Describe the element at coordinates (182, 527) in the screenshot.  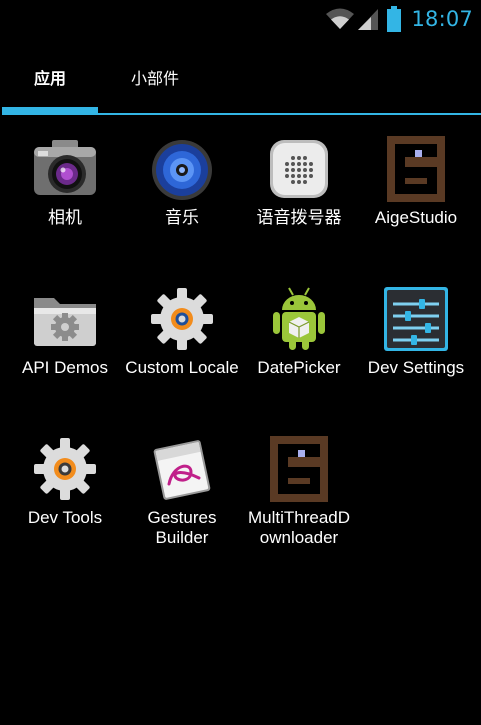
I see `app-label: Gestures Builder` at that location.